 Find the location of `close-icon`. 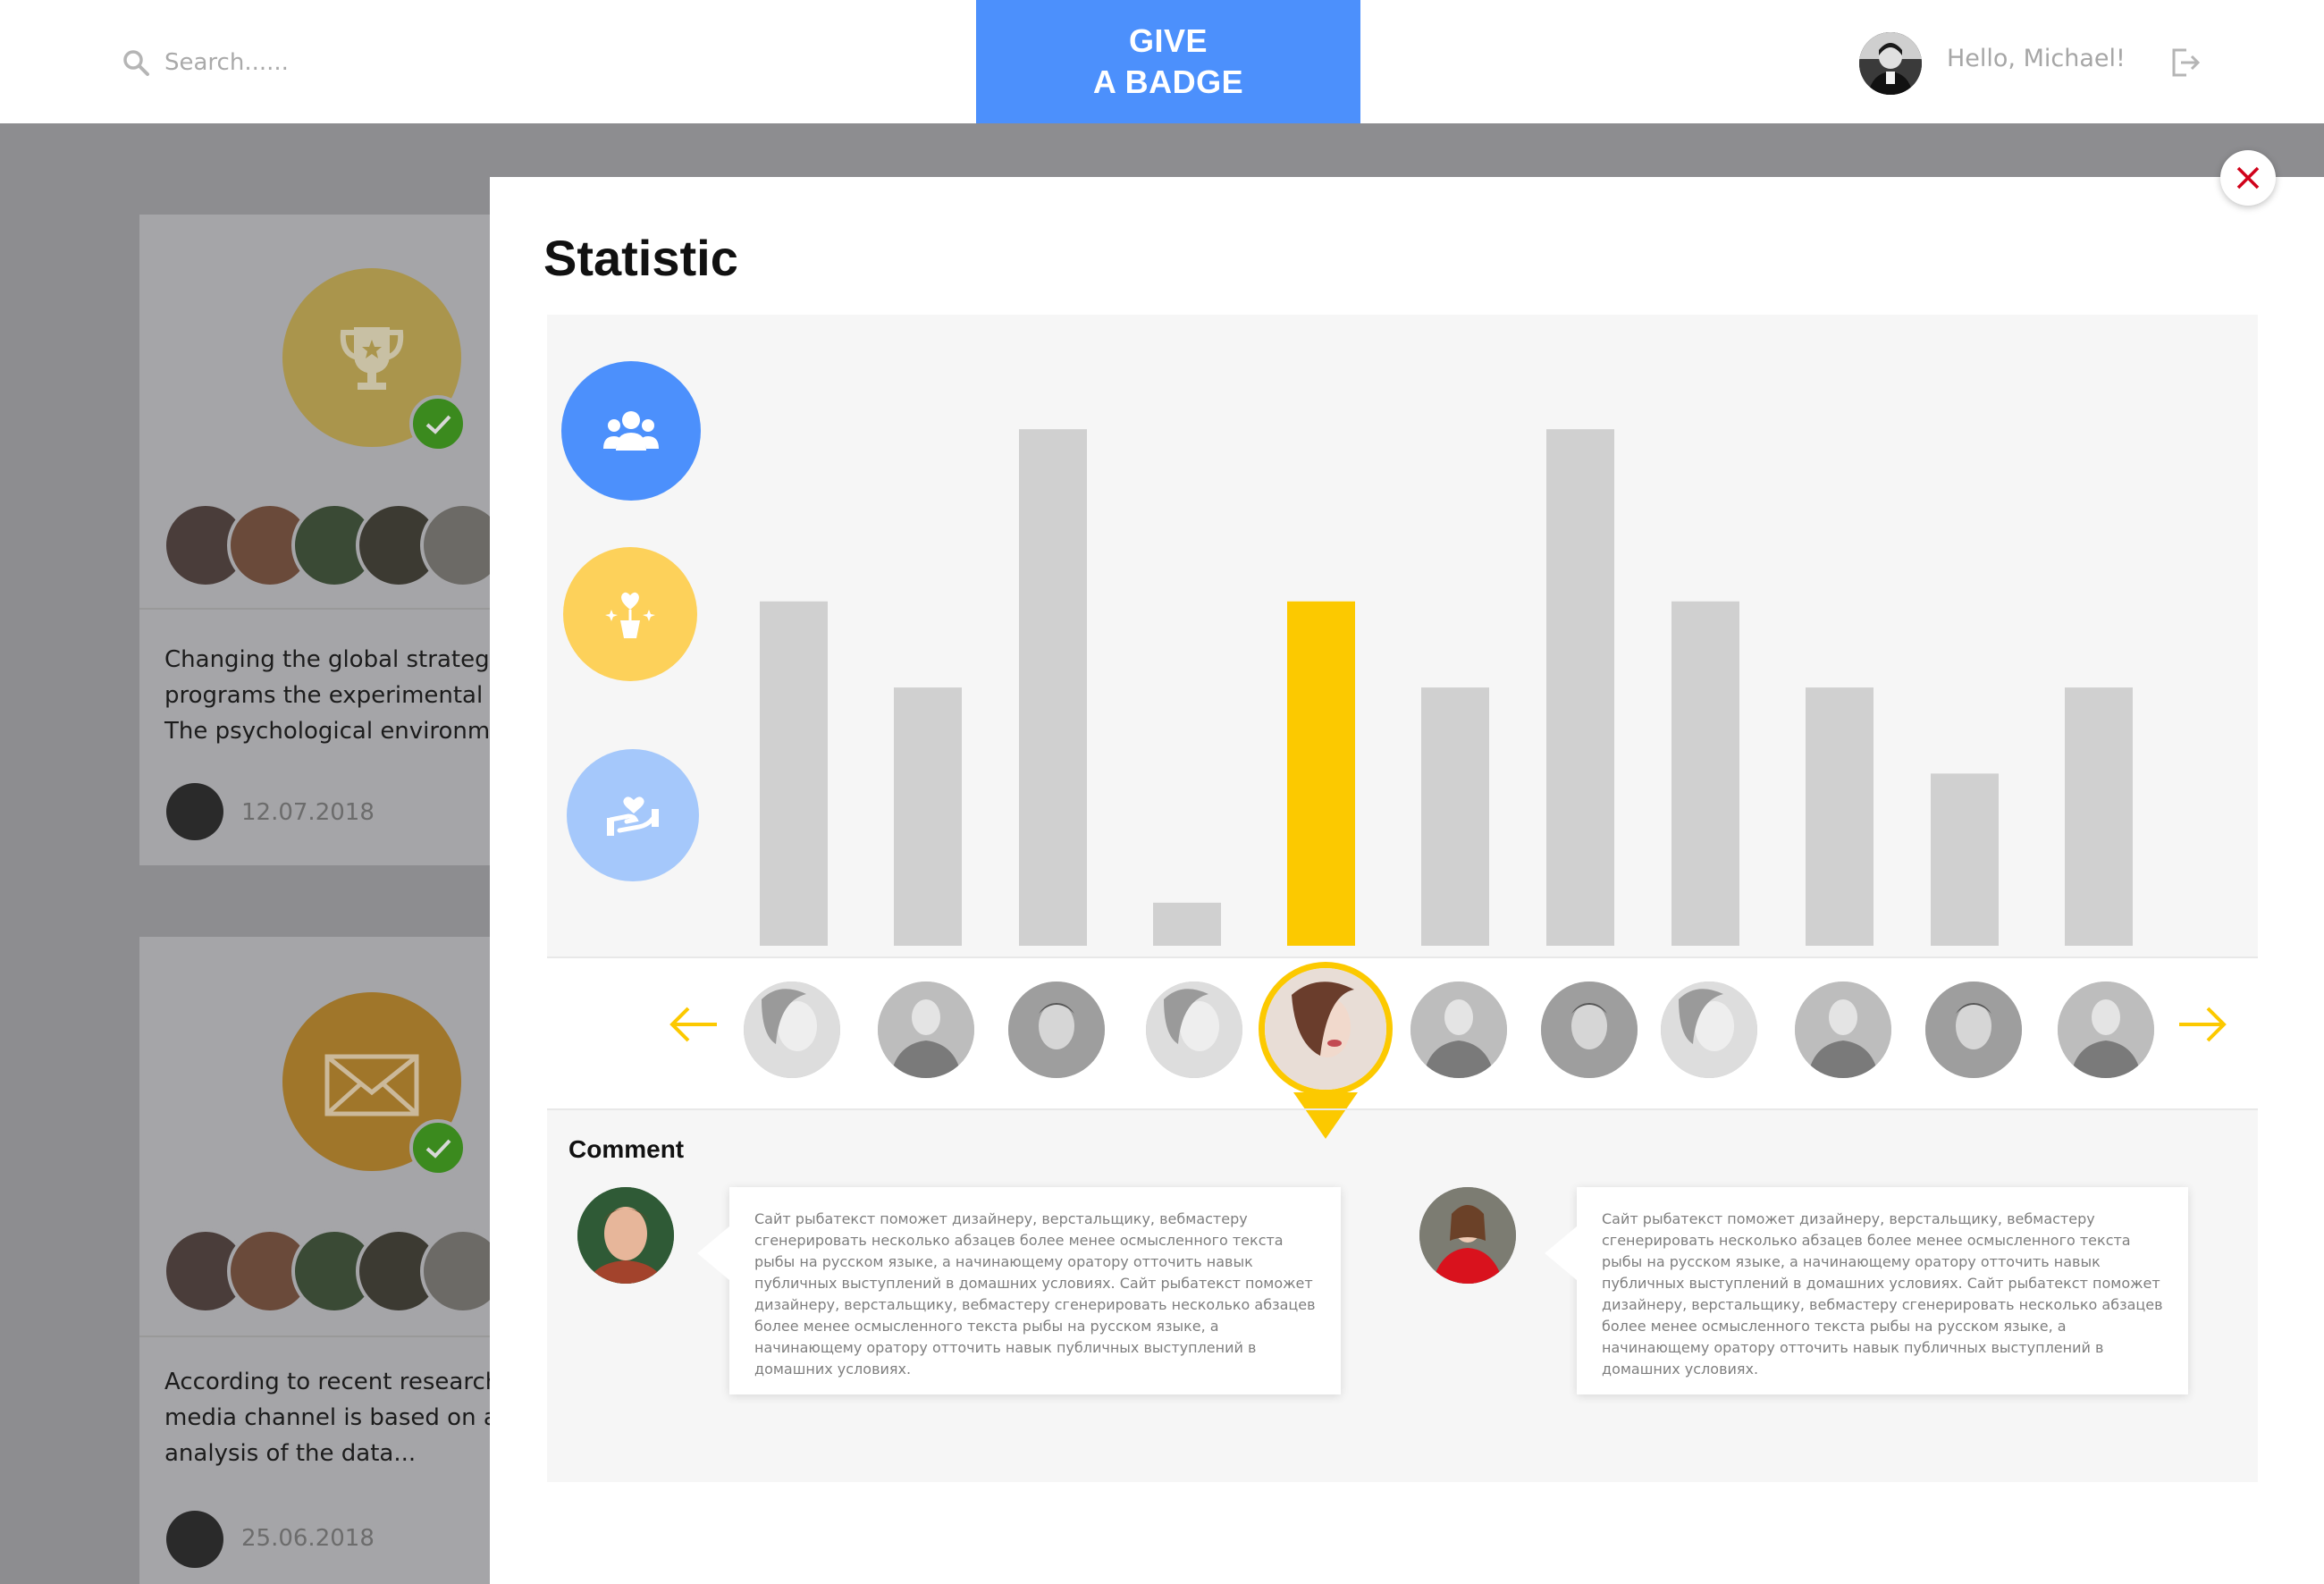

close-icon is located at coordinates (2248, 178).